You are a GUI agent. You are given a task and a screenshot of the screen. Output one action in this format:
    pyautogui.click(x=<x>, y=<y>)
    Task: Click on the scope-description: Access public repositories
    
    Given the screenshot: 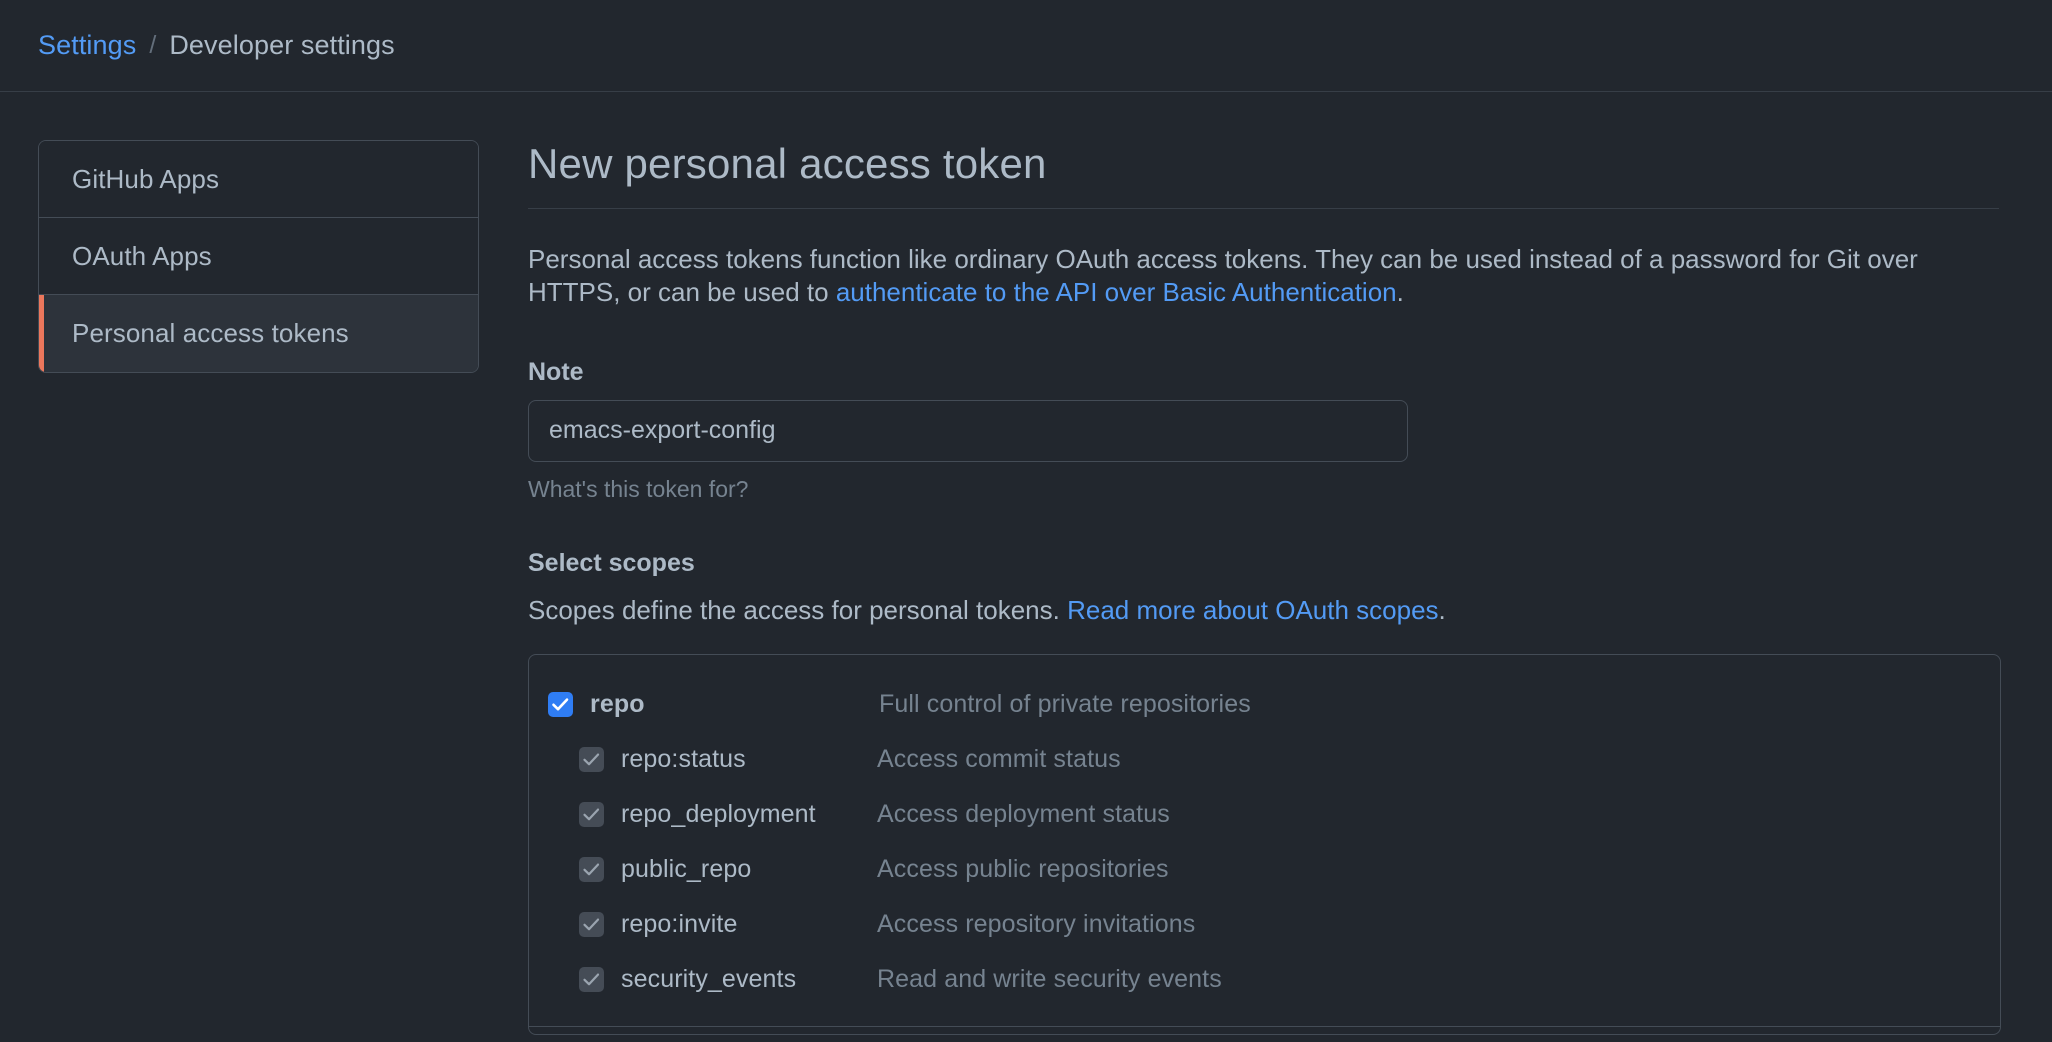 What is the action you would take?
    pyautogui.click(x=1023, y=868)
    